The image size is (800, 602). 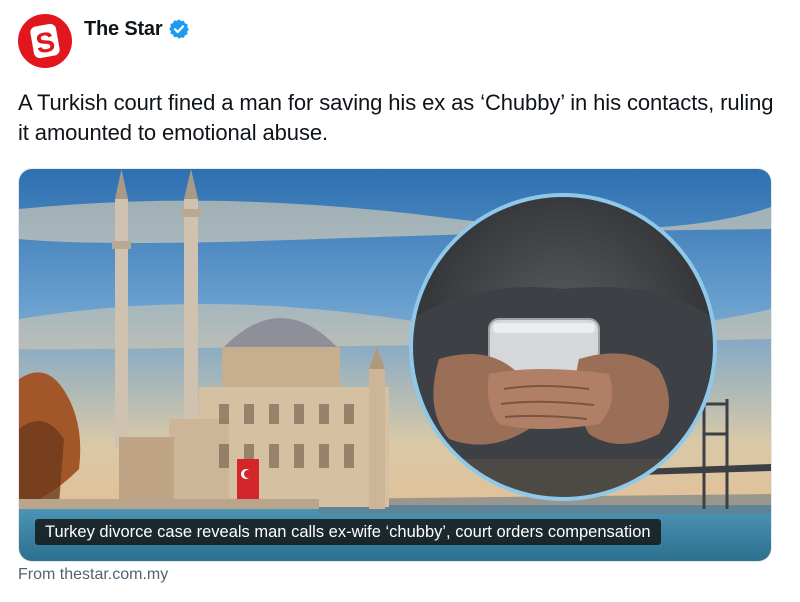 I want to click on card-source-link: From thestar.com.my, so click(x=93, y=575).